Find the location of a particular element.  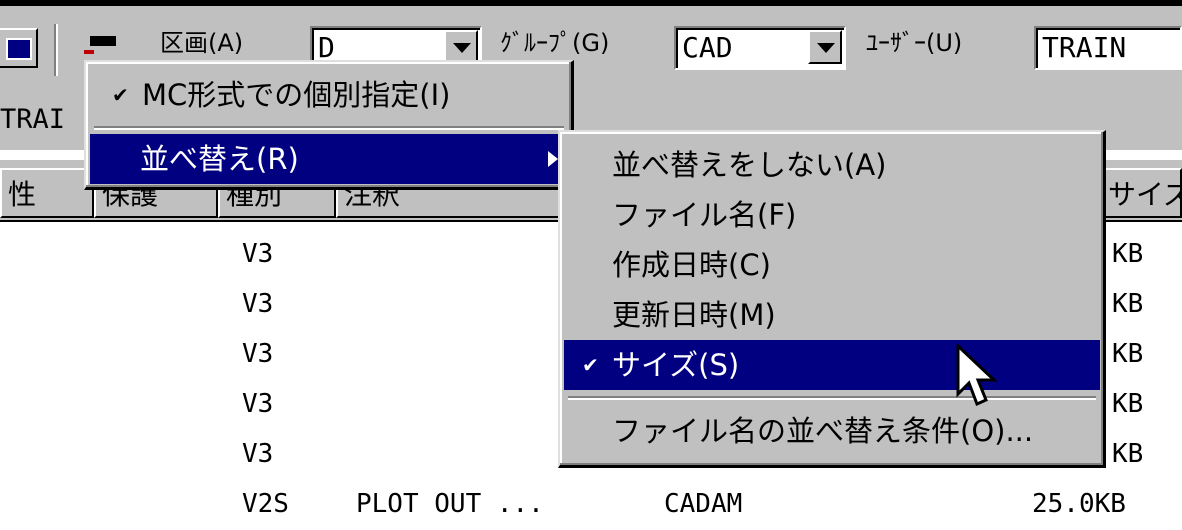

group-dropdown-icon is located at coordinates (825, 47).